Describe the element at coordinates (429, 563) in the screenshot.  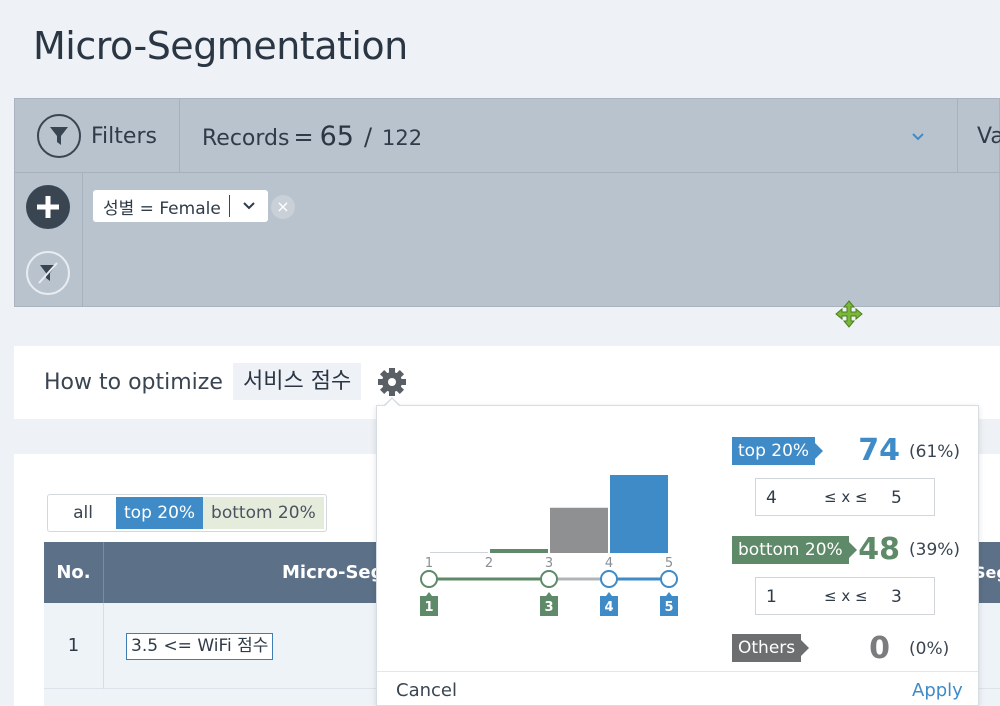
I see `histogram-tick-label: 1` at that location.